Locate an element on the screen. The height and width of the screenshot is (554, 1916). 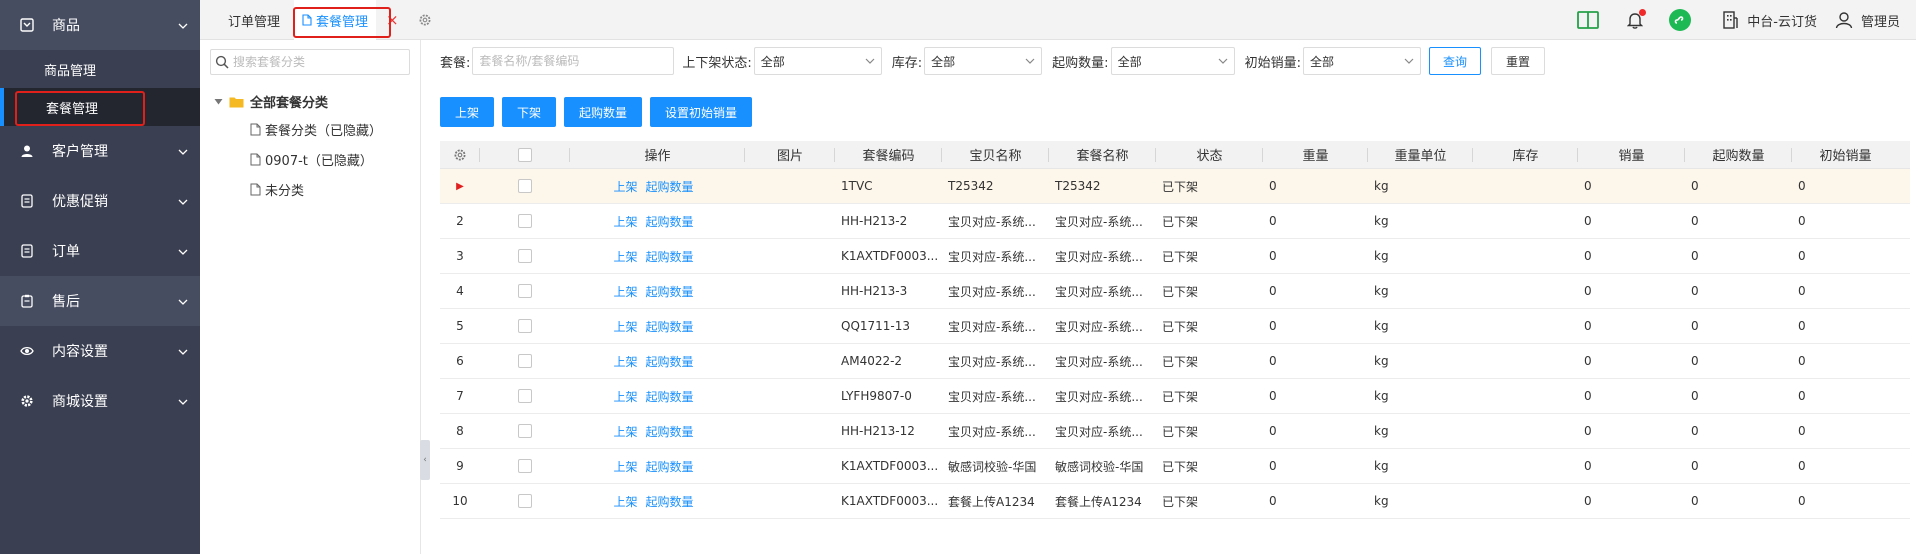
header-select-all is located at coordinates (525, 155).